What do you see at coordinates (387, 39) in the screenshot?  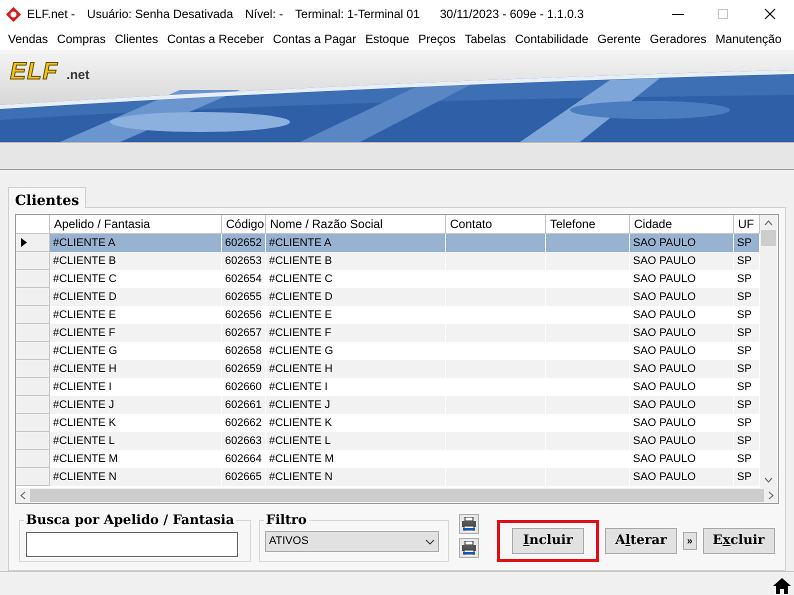 I see `menu-item: Estoque` at bounding box center [387, 39].